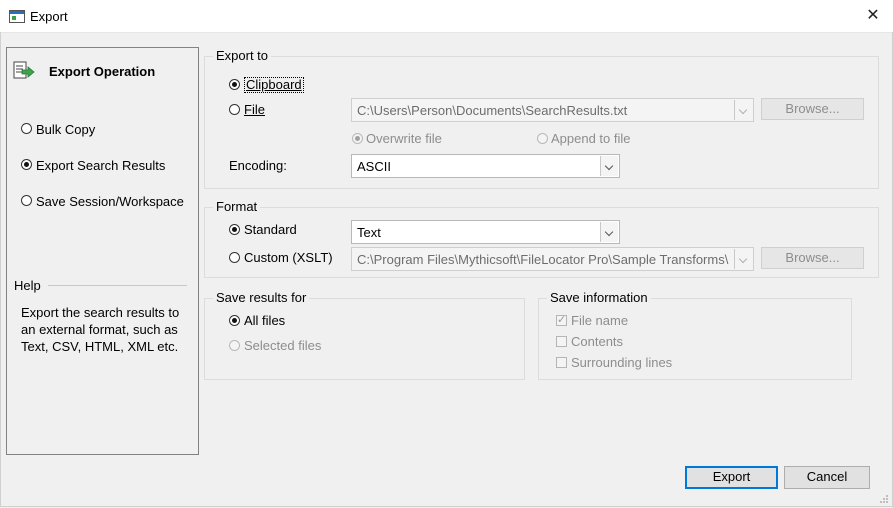 The height and width of the screenshot is (508, 893). What do you see at coordinates (731, 477) in the screenshot?
I see `export-button: Export` at bounding box center [731, 477].